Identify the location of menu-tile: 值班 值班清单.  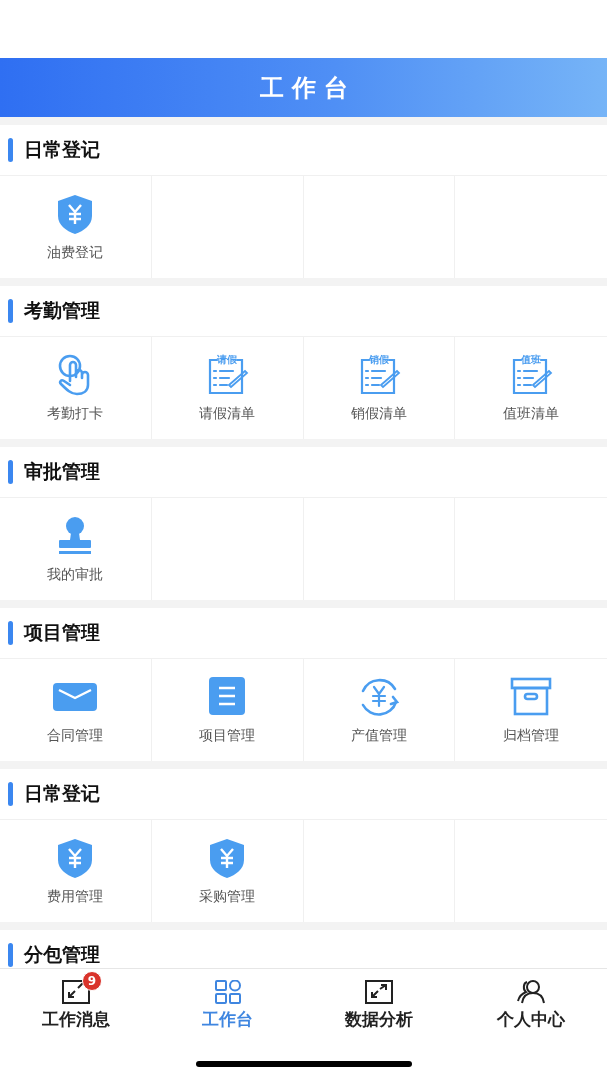
(531, 388).